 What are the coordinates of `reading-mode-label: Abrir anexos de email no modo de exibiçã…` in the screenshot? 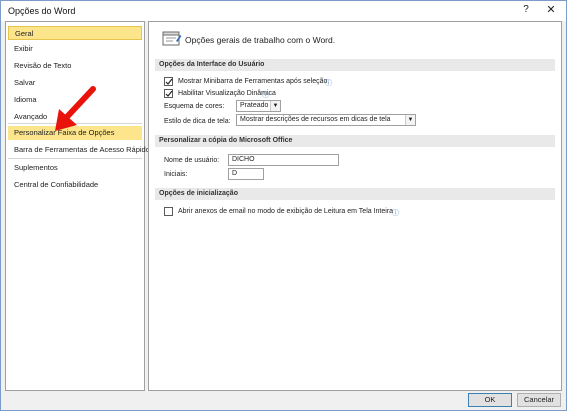 It's located at (286, 211).